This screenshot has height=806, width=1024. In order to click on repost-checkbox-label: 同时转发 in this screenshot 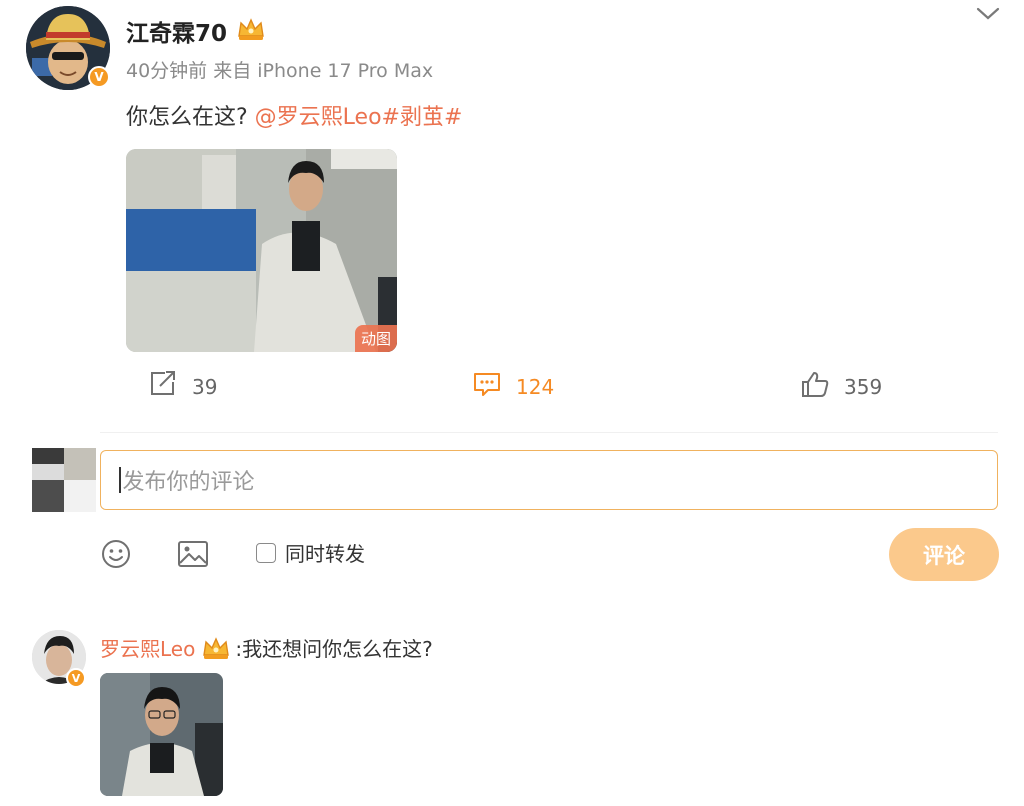, I will do `click(325, 554)`.